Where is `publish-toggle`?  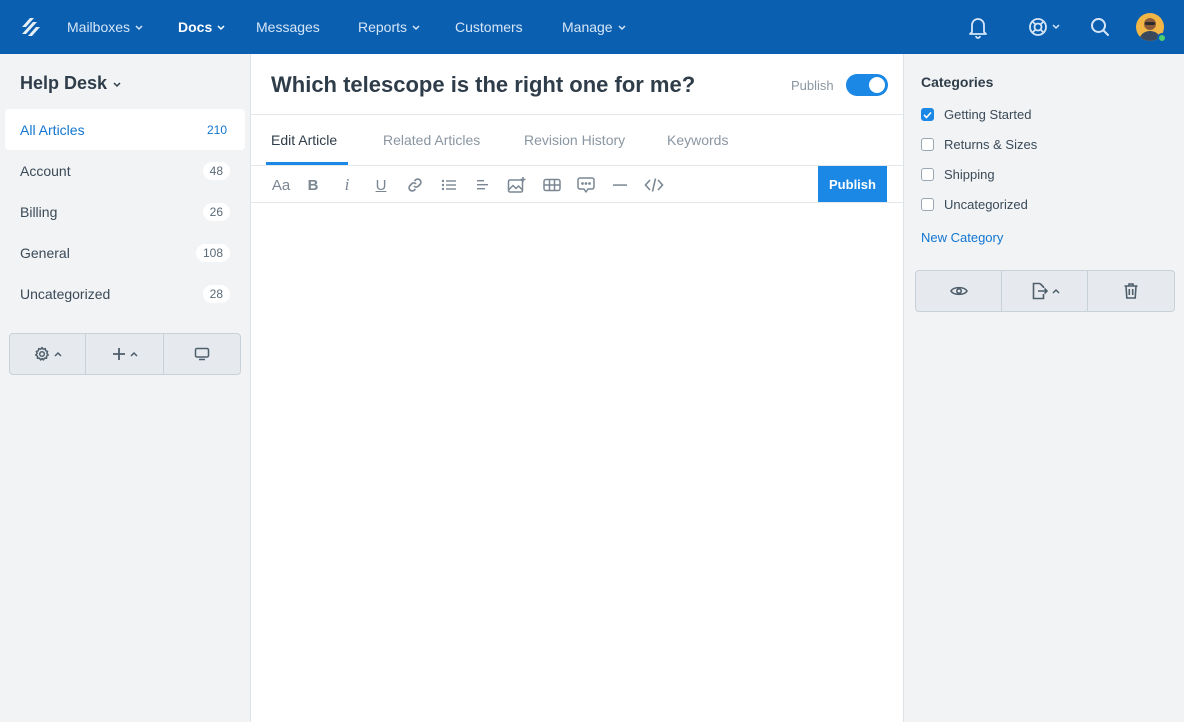 publish-toggle is located at coordinates (867, 85).